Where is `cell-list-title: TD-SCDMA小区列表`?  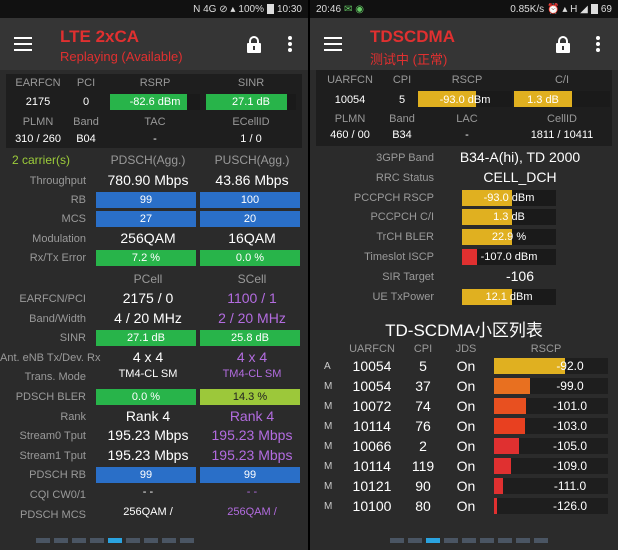 cell-list-title: TD-SCDMA小区列表 is located at coordinates (464, 330).